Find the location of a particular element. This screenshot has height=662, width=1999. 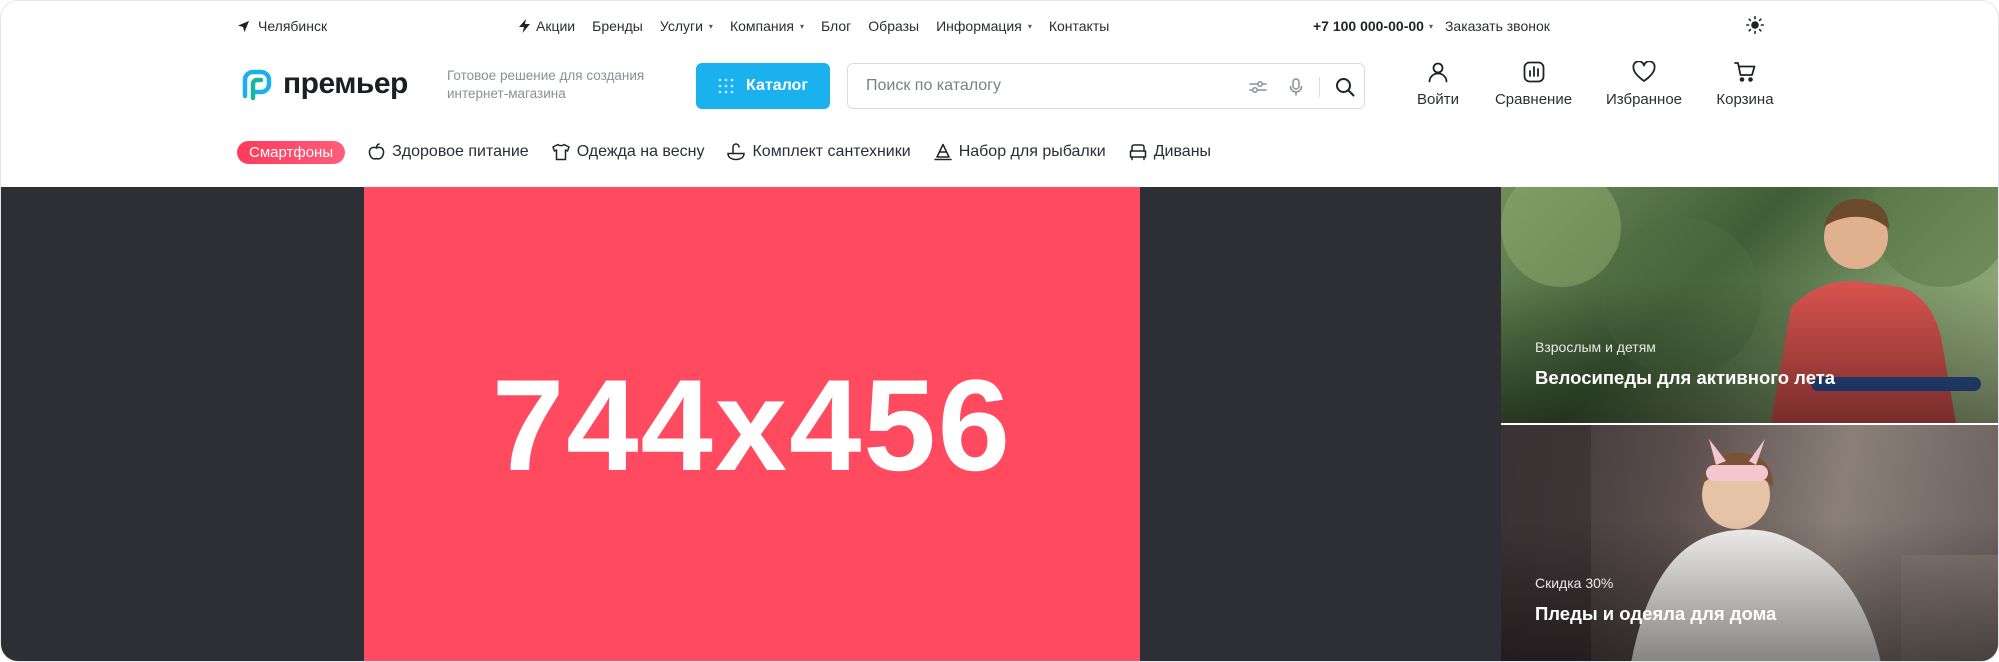

nav-item-blog: Блог is located at coordinates (836, 26).